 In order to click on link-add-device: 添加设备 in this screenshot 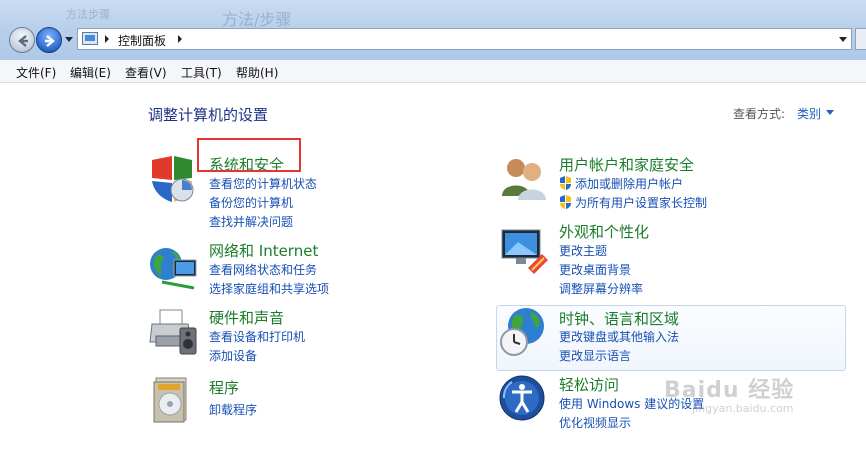, I will do `click(233, 355)`.